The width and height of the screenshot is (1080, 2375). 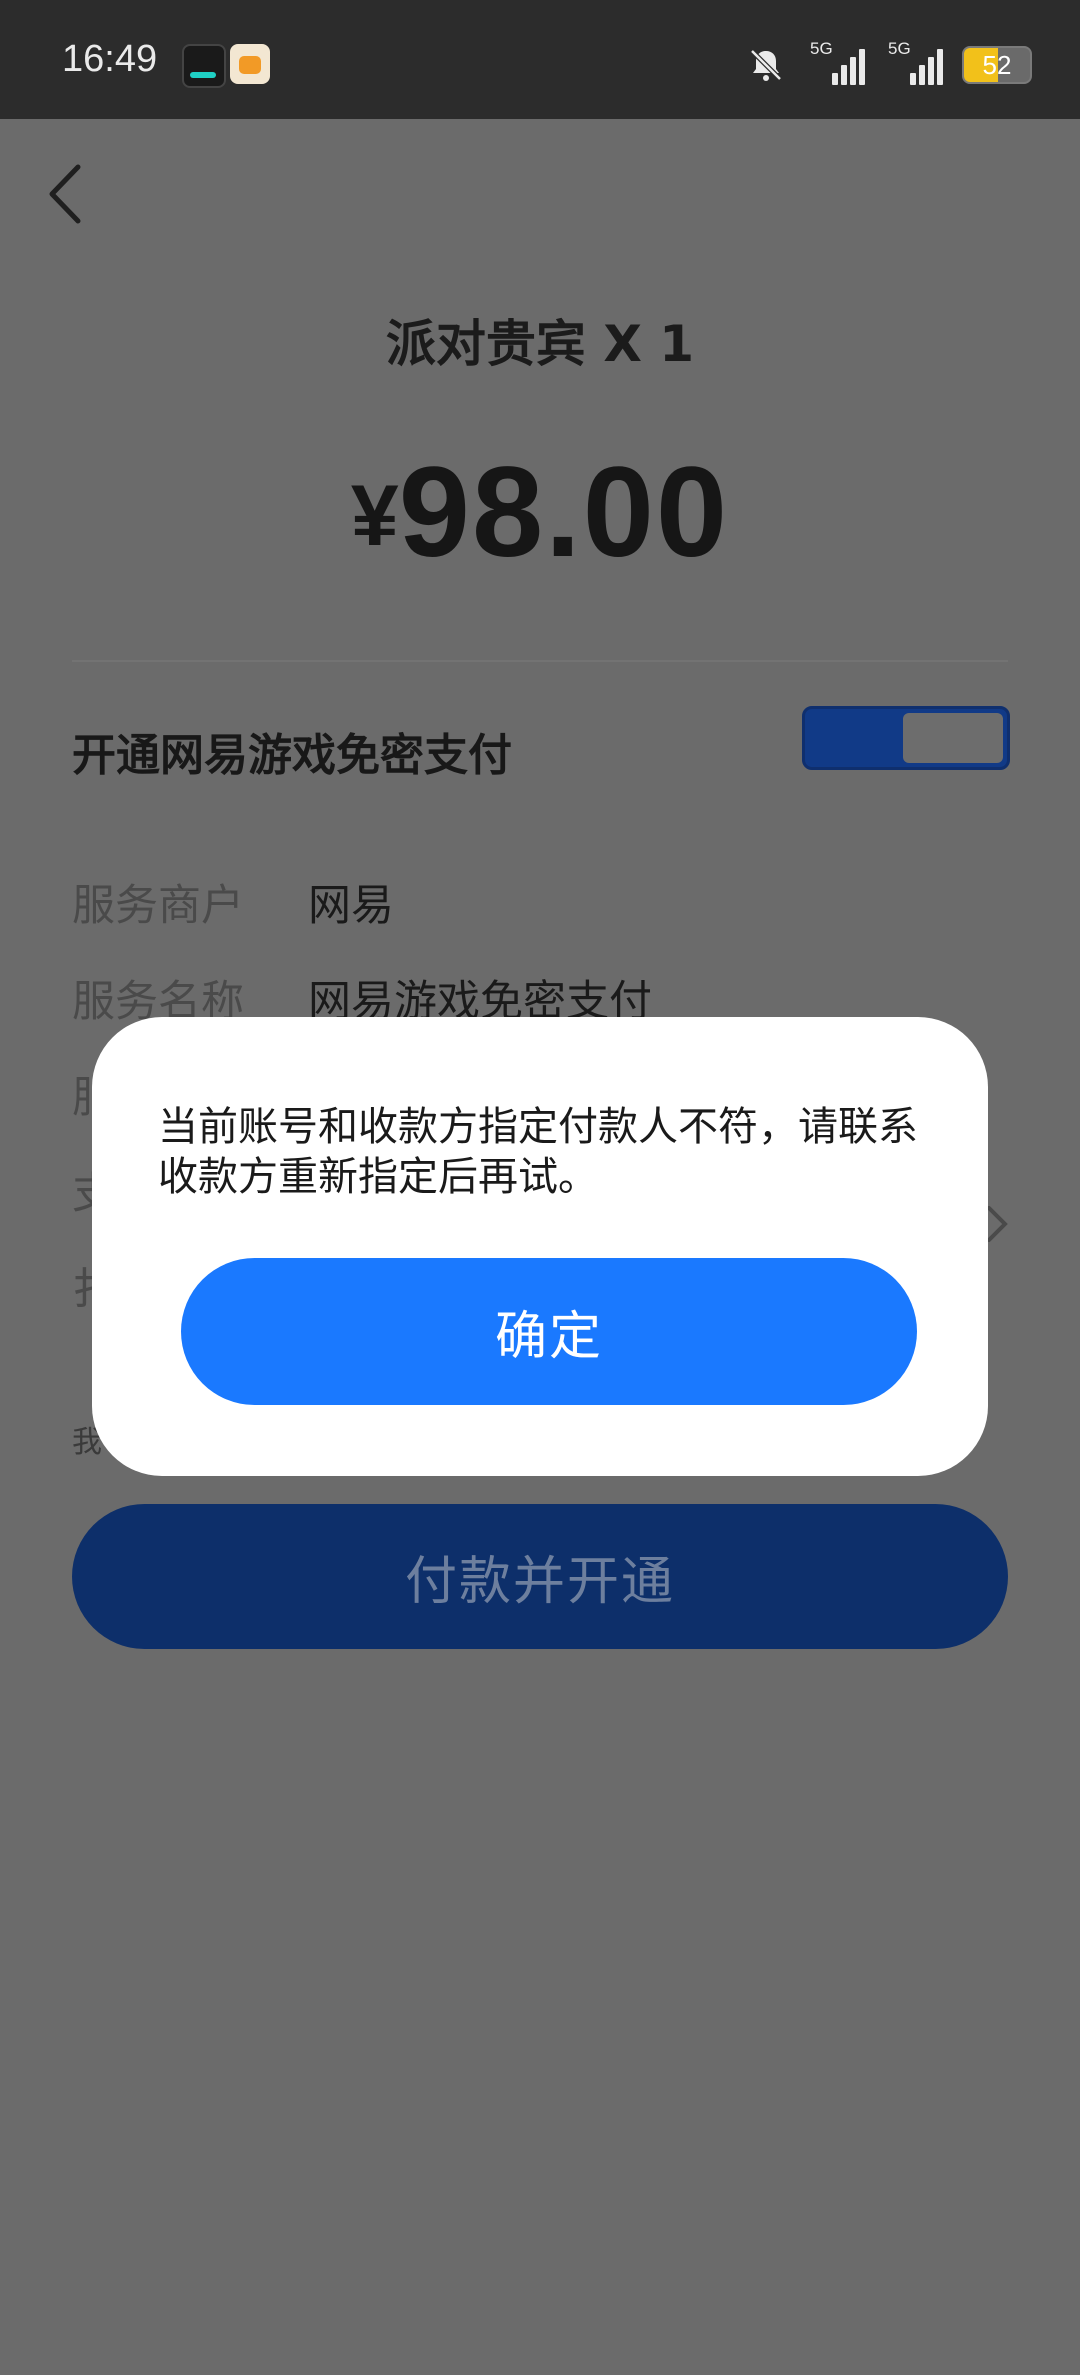 What do you see at coordinates (540, 344) in the screenshot?
I see `product-title: 派对贵宾 X 1` at bounding box center [540, 344].